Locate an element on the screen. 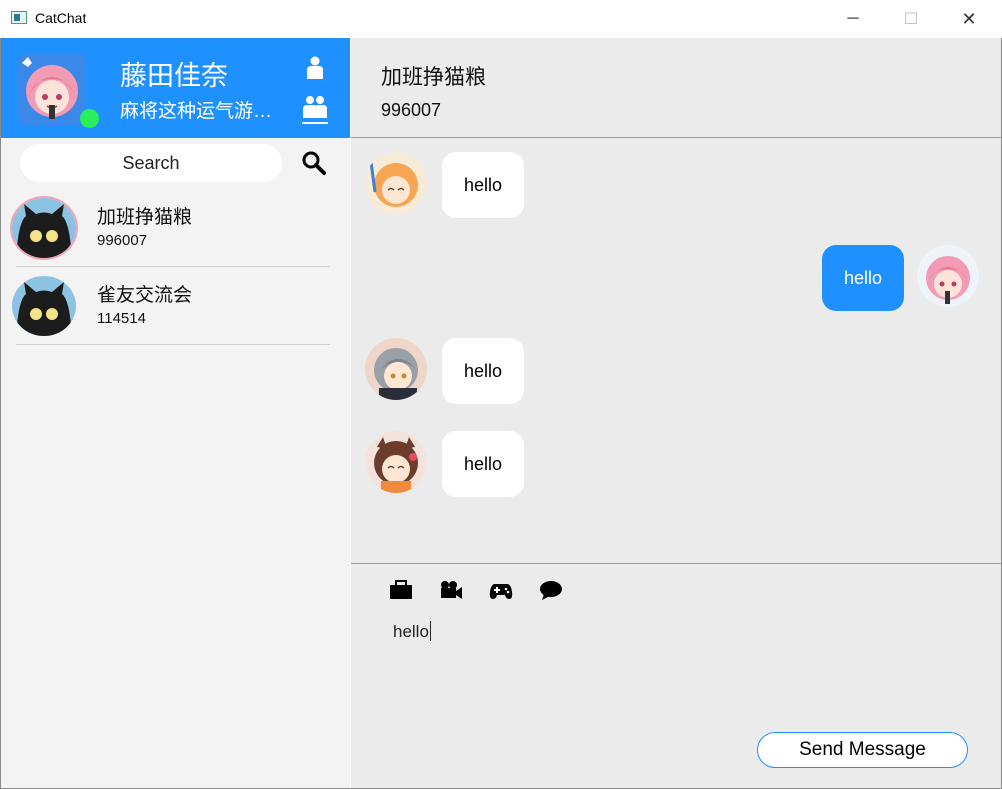  chat-id: 996007 is located at coordinates (411, 110).